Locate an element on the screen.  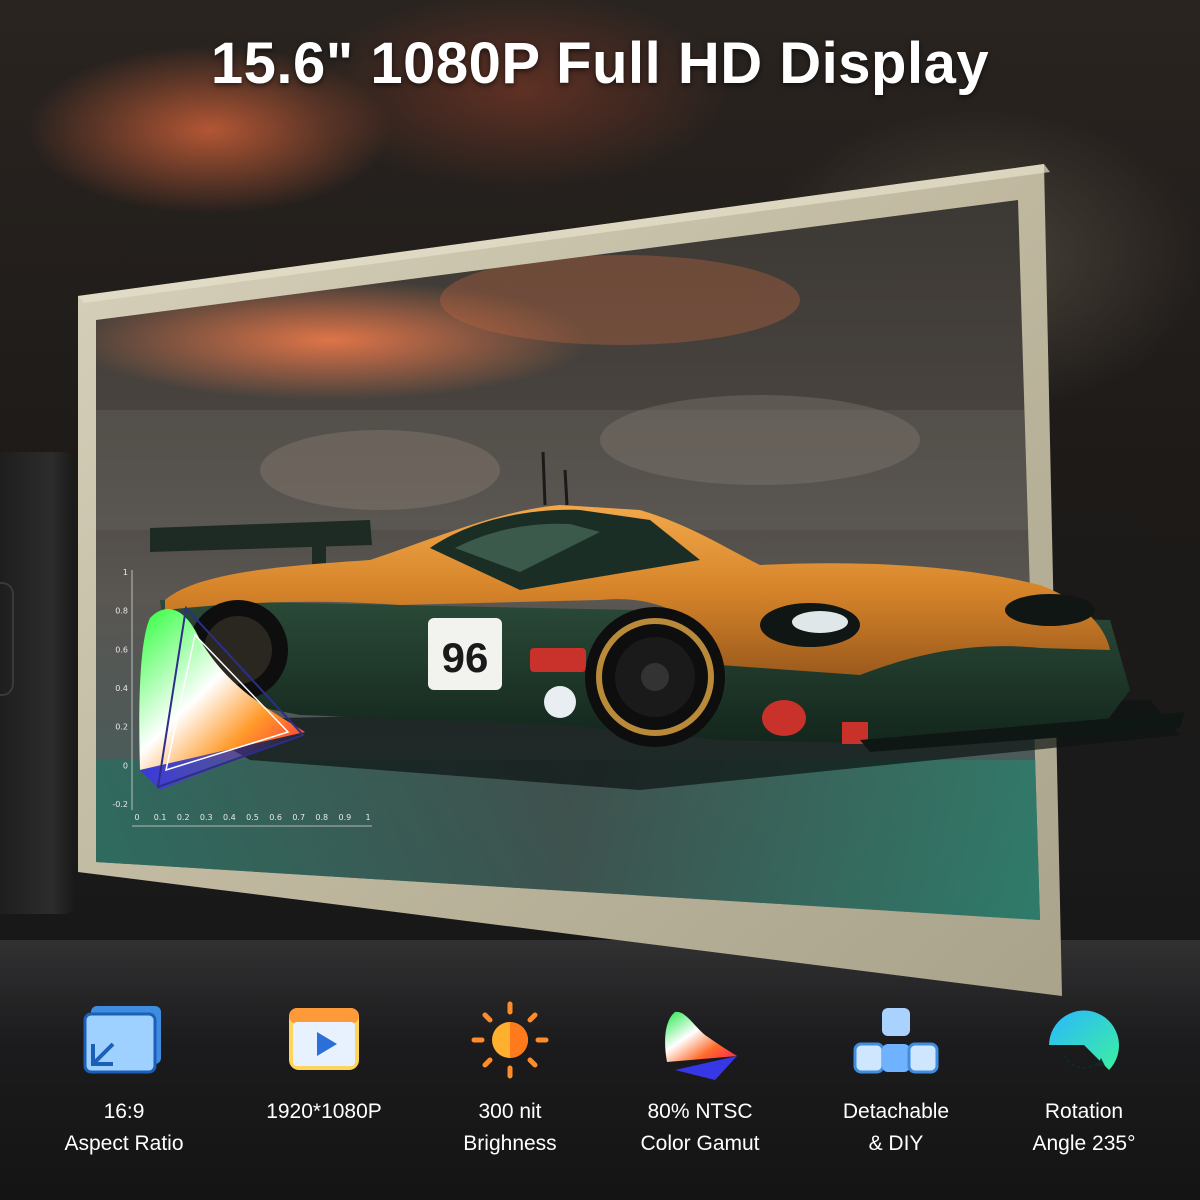
chart-x-tick-label: 0.4 is located at coordinates (229, 817).